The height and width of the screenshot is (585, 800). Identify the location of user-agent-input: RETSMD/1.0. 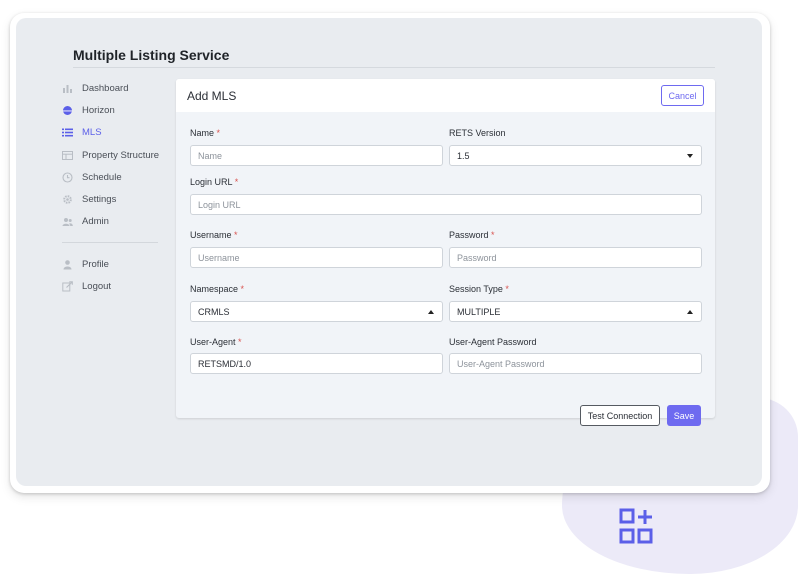
(316, 363).